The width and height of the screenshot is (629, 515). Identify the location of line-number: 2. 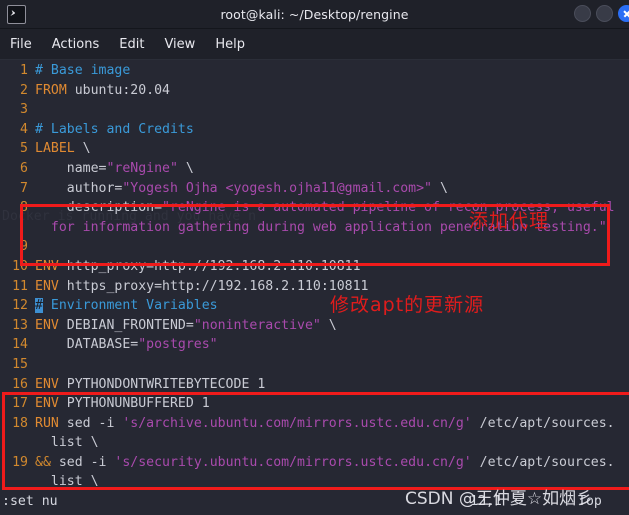
(24, 90).